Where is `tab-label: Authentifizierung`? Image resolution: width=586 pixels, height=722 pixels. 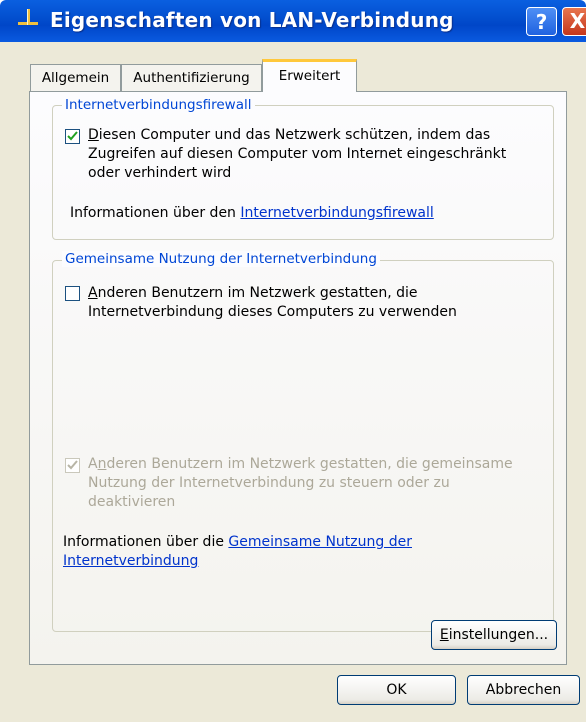
tab-label: Authentifizierung is located at coordinates (191, 78).